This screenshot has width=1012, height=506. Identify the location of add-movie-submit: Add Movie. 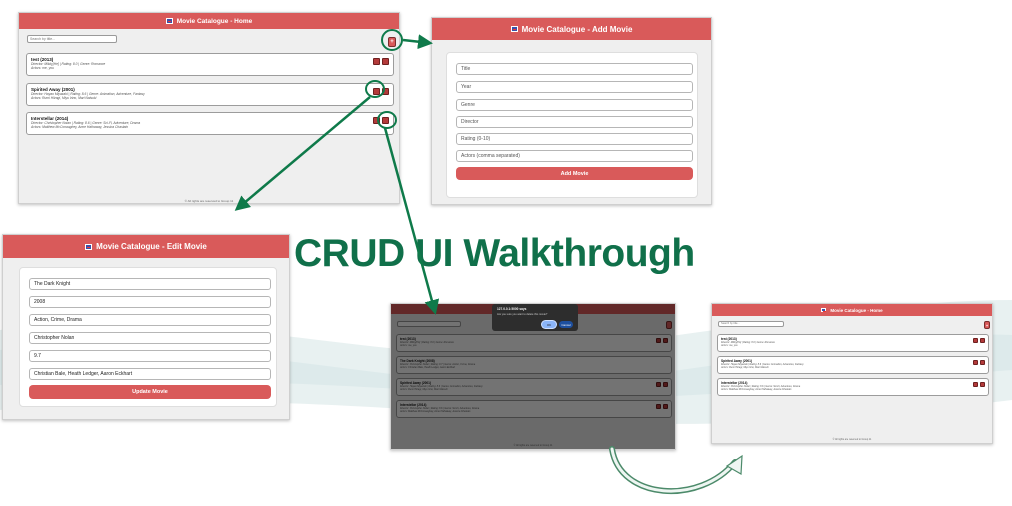
(574, 173).